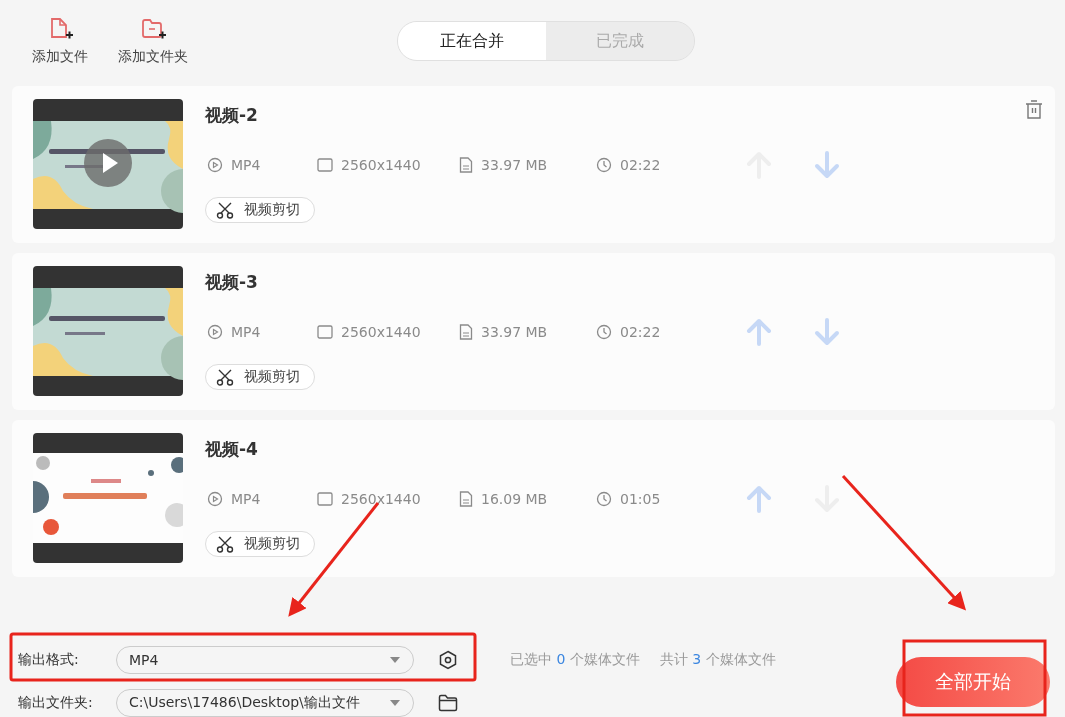  I want to click on add-folder-icon, so click(153, 29).